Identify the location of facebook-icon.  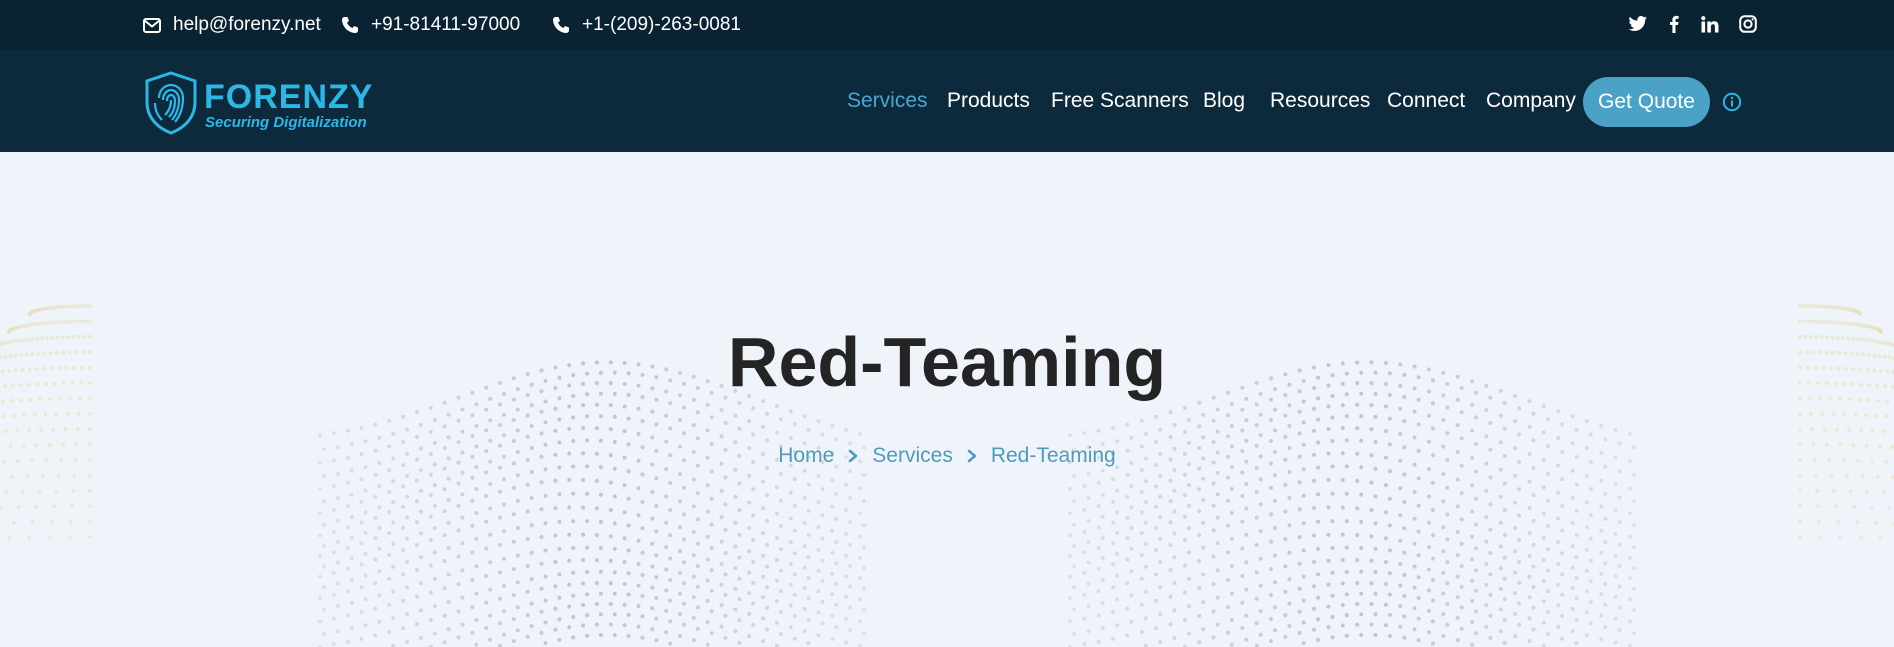
(1674, 24).